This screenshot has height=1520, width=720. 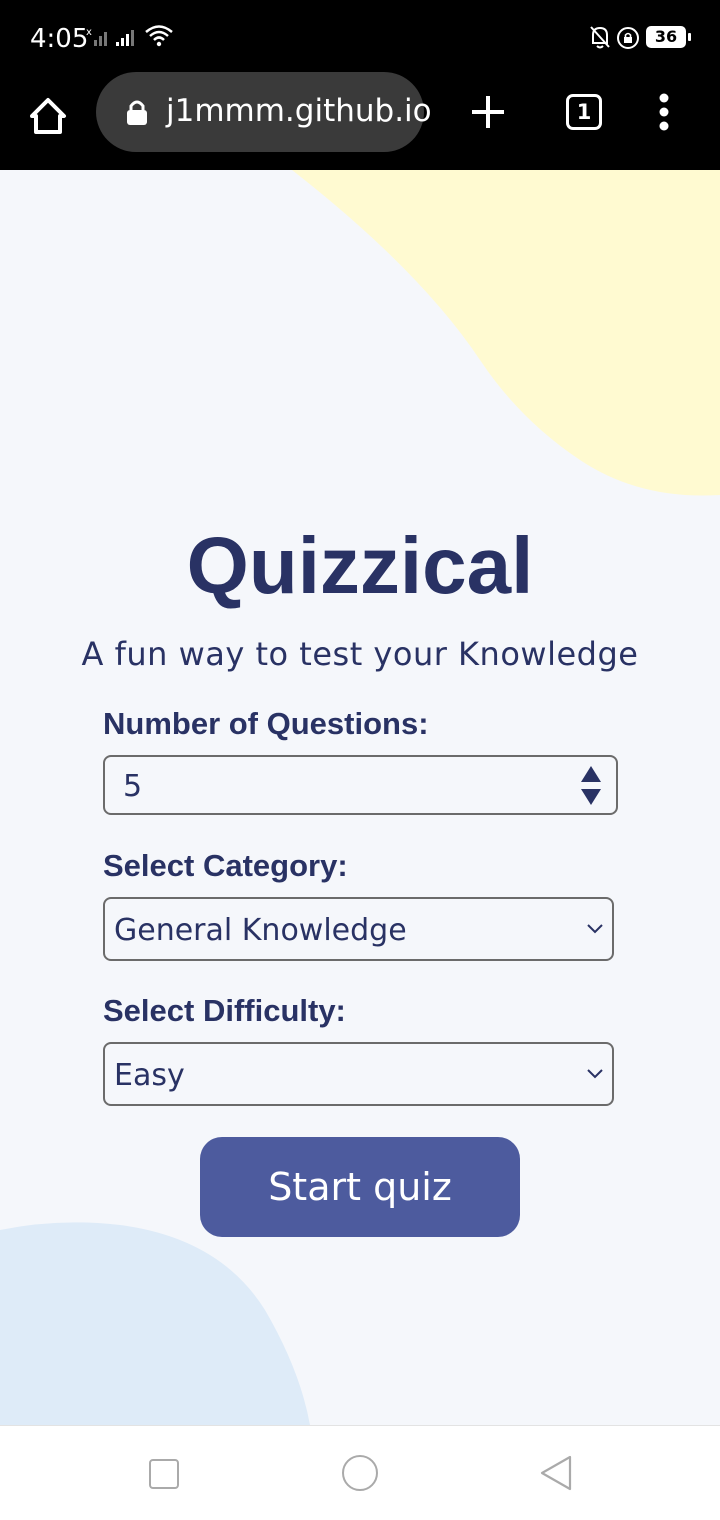 I want to click on category-label: Select Category:, so click(x=225, y=865).